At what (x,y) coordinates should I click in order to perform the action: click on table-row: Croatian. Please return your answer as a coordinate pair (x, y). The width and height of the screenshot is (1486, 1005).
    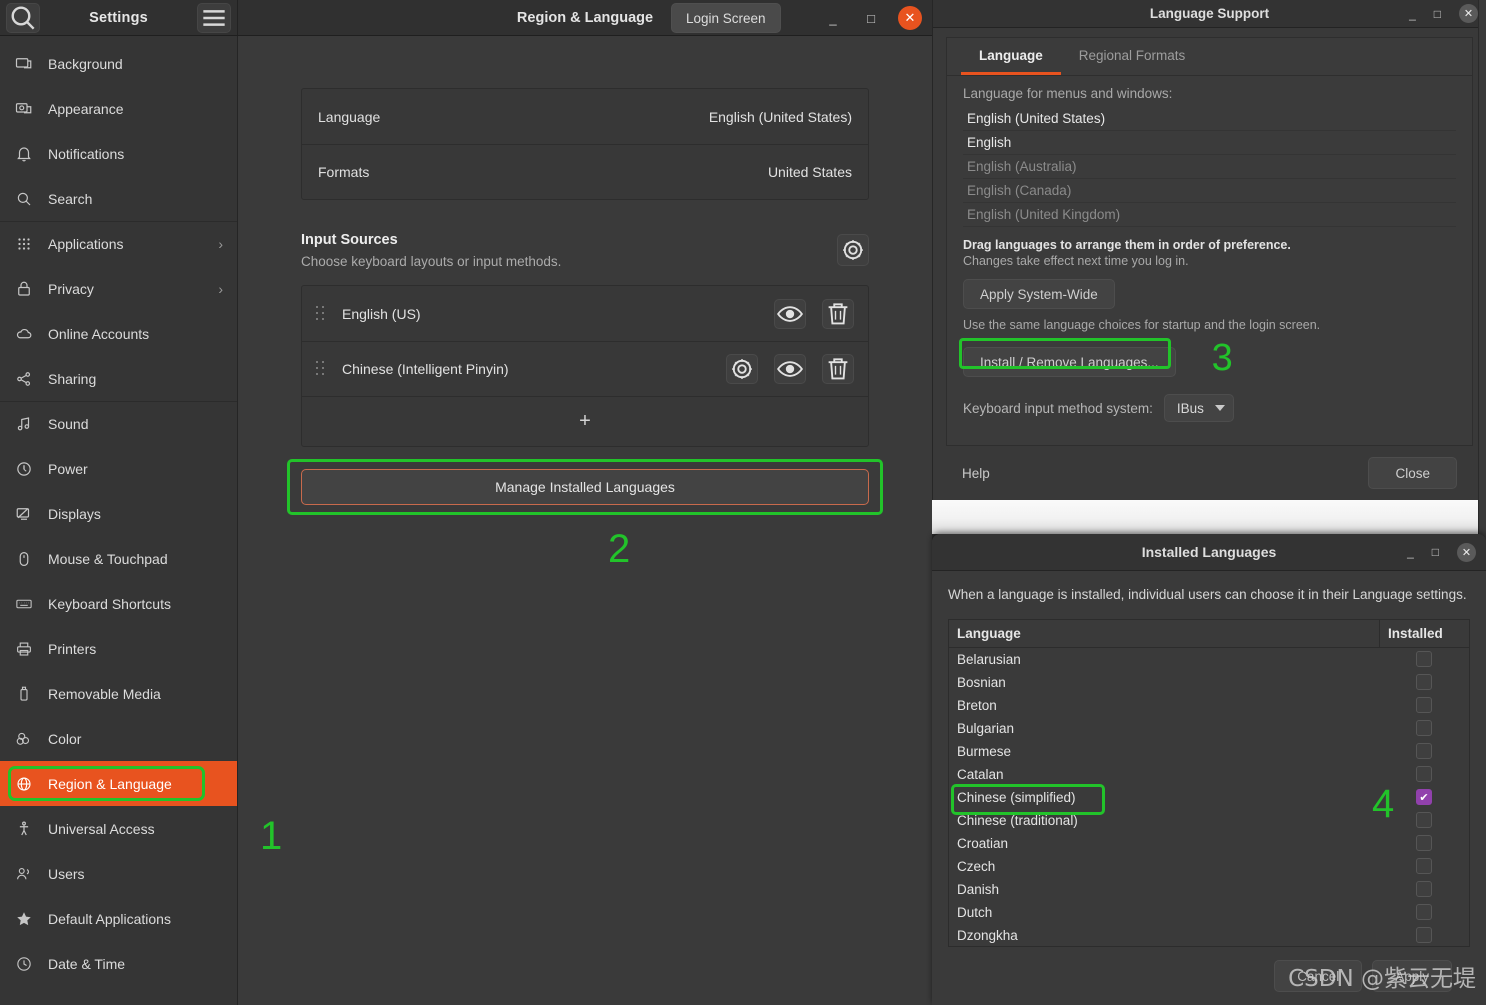
    Looking at the image, I should click on (1209, 843).